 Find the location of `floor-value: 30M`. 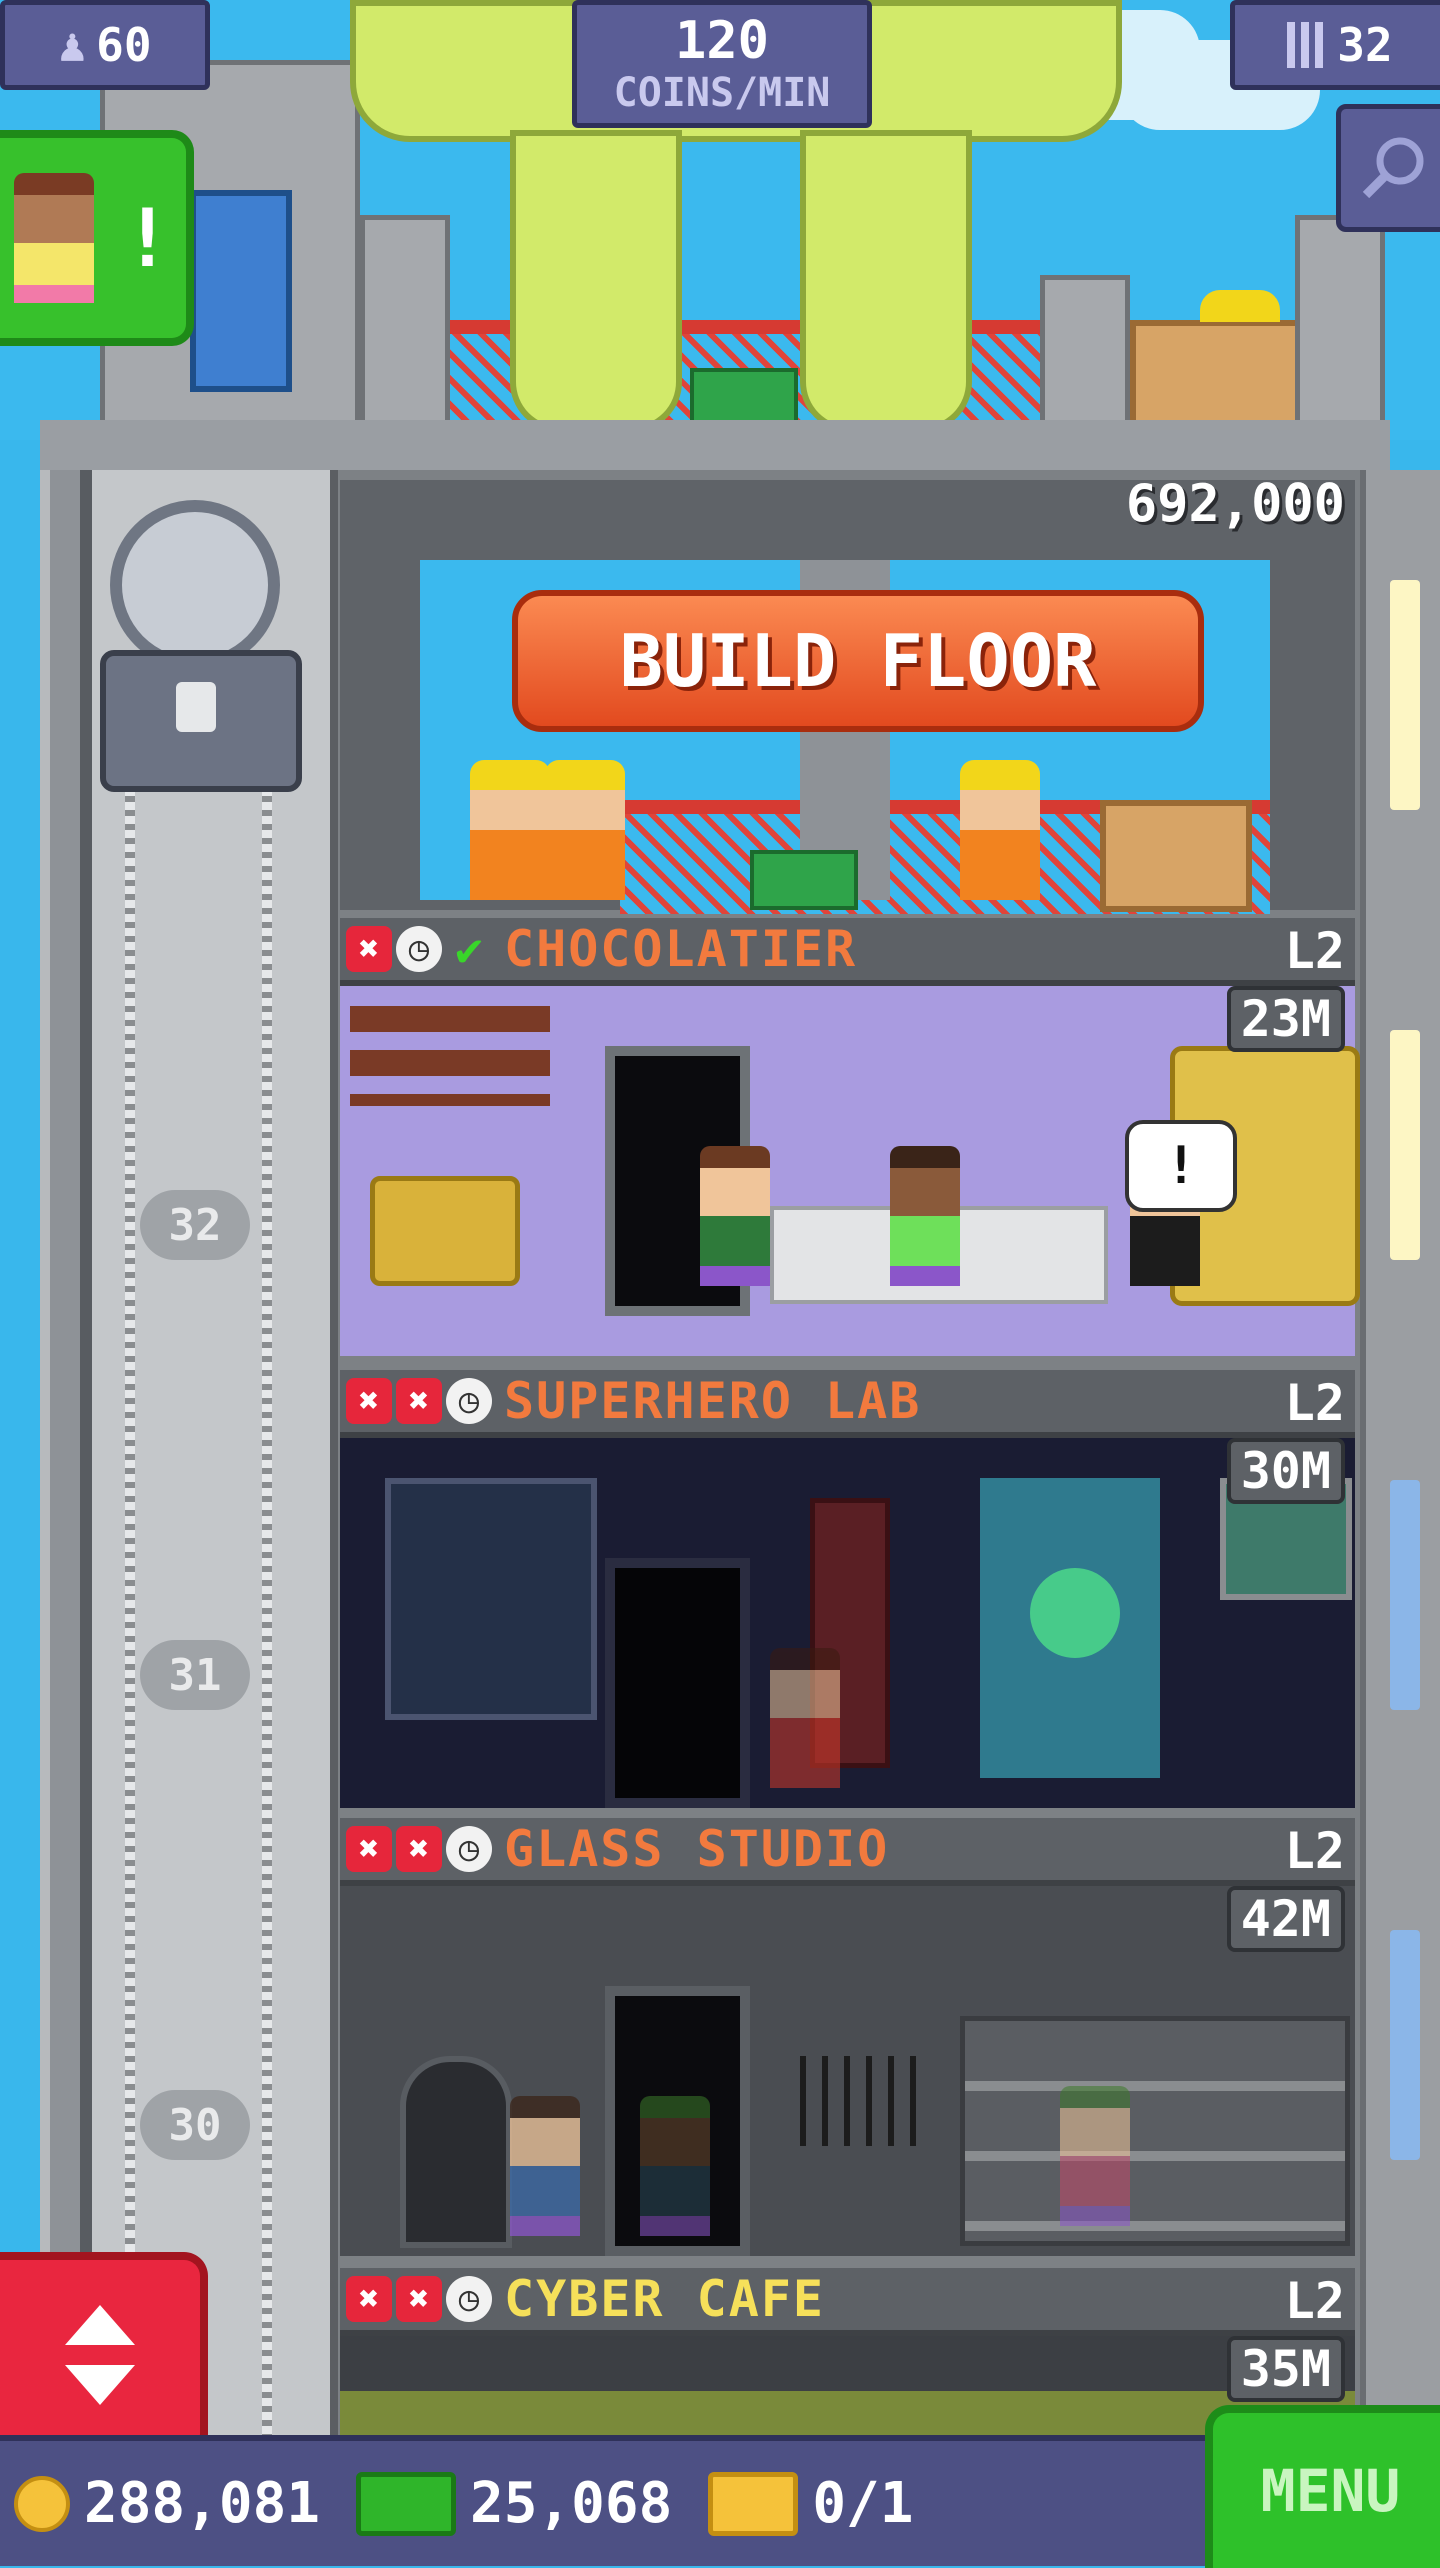

floor-value: 30M is located at coordinates (1285, 1471).